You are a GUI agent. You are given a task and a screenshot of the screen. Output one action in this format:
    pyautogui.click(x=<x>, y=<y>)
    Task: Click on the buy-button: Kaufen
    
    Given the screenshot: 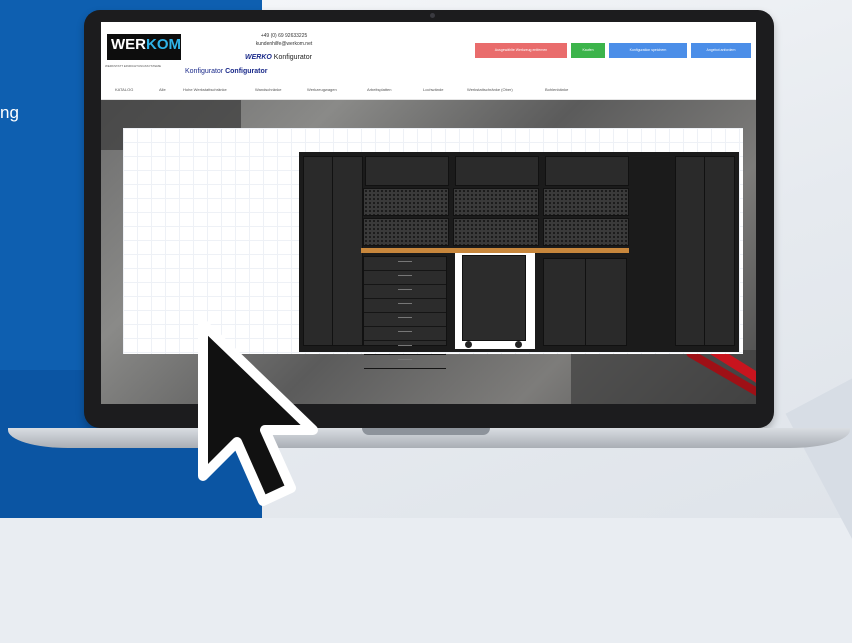 What is the action you would take?
    pyautogui.click(x=588, y=50)
    